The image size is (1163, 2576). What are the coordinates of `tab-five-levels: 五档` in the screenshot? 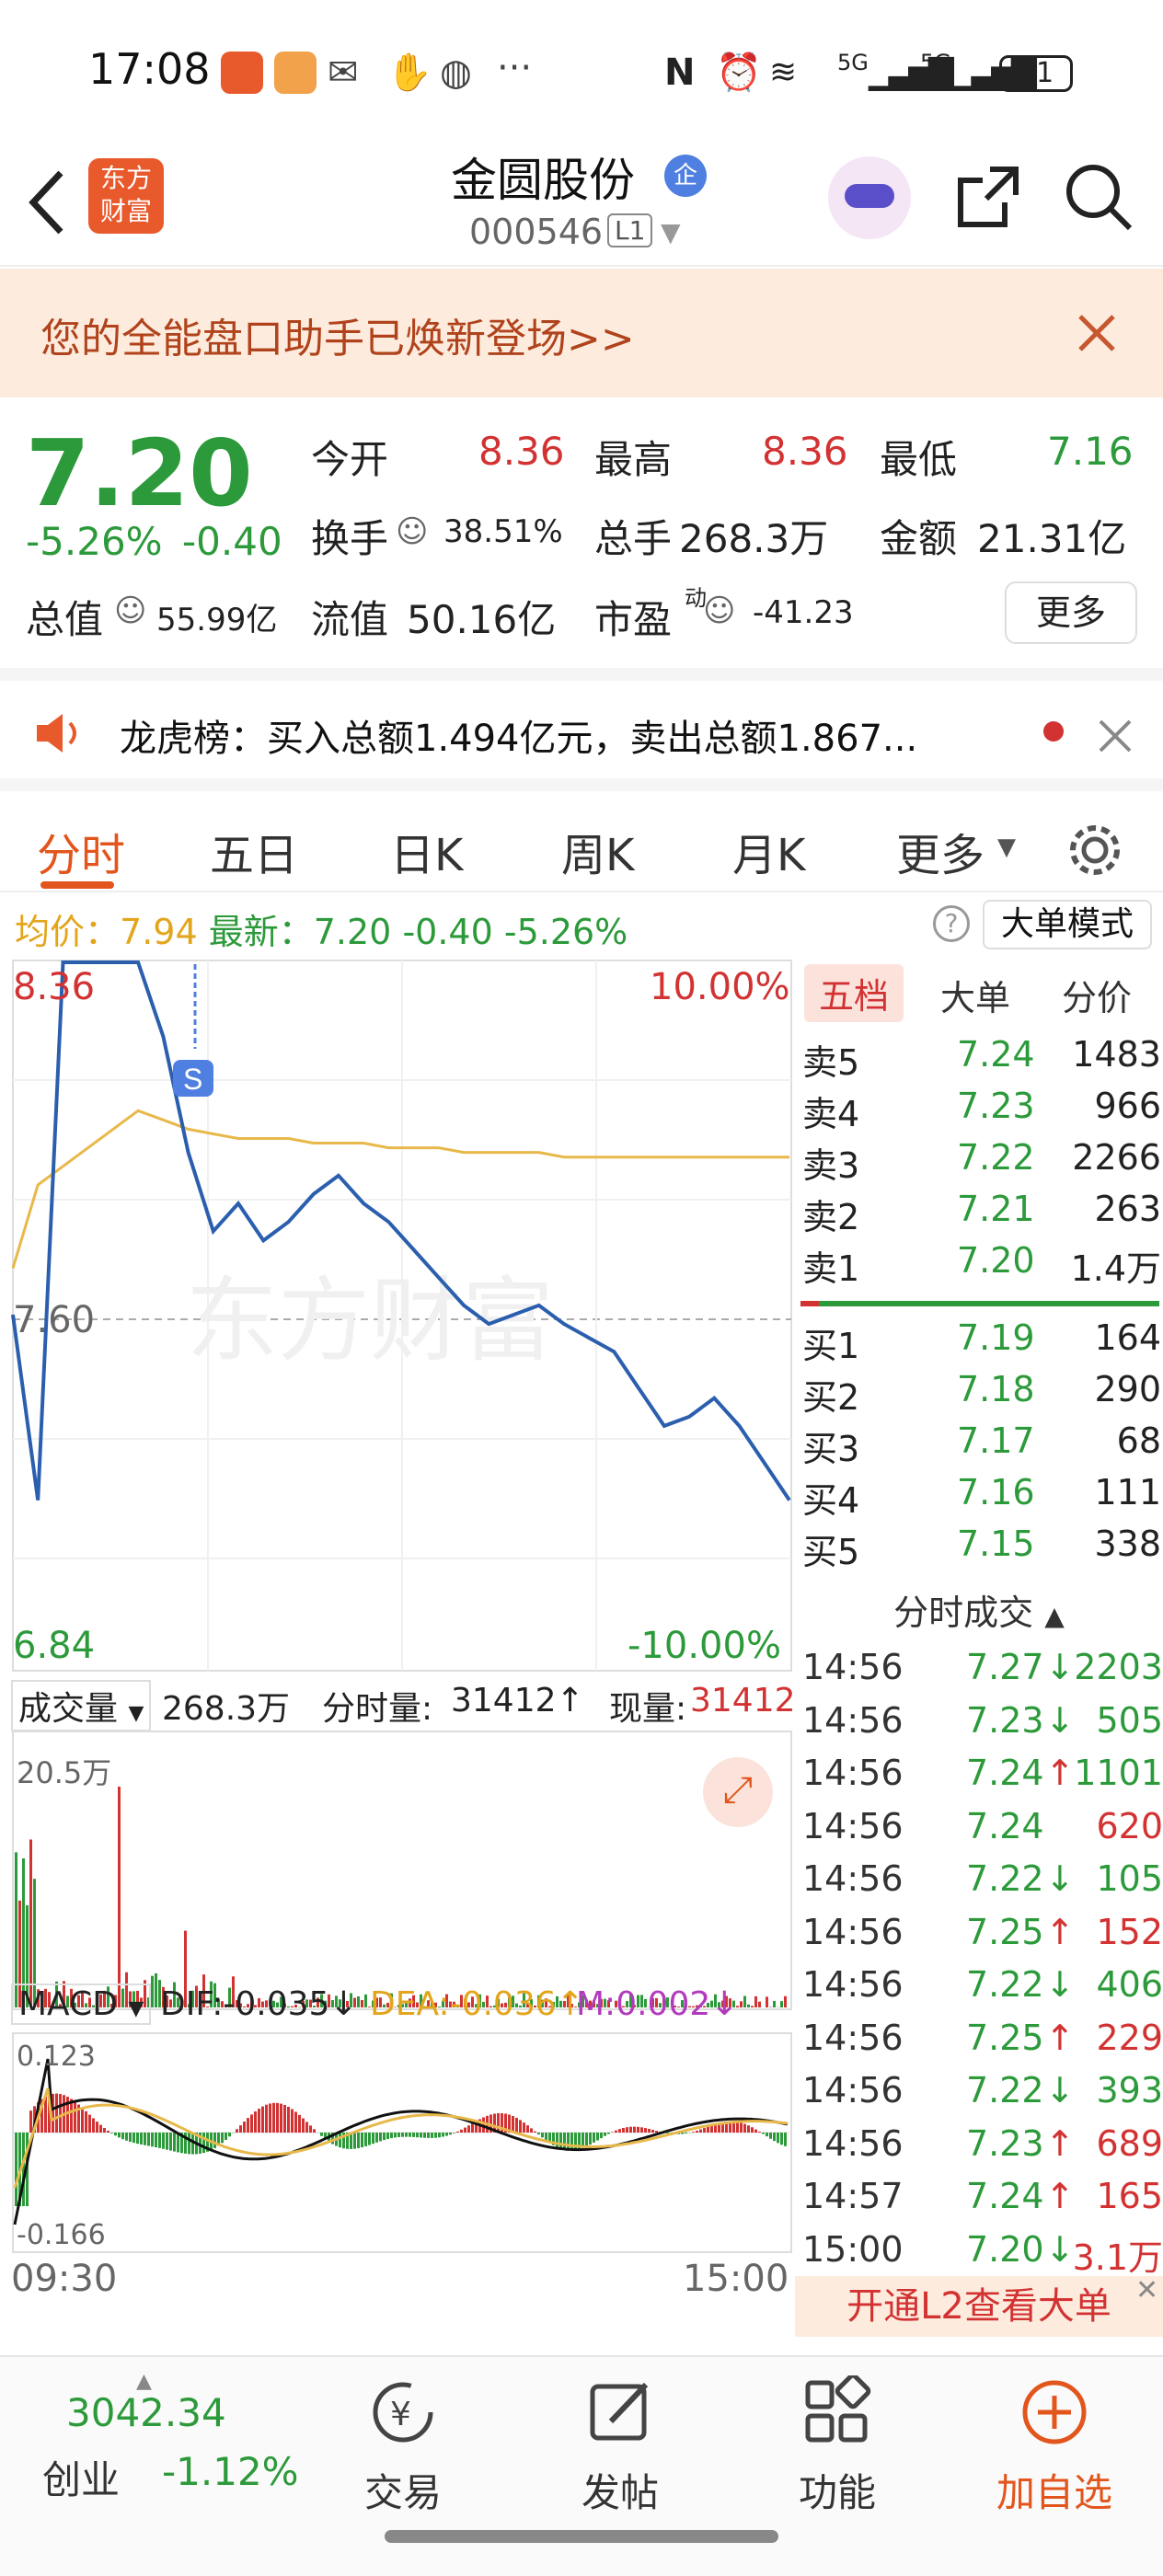 It's located at (854, 993).